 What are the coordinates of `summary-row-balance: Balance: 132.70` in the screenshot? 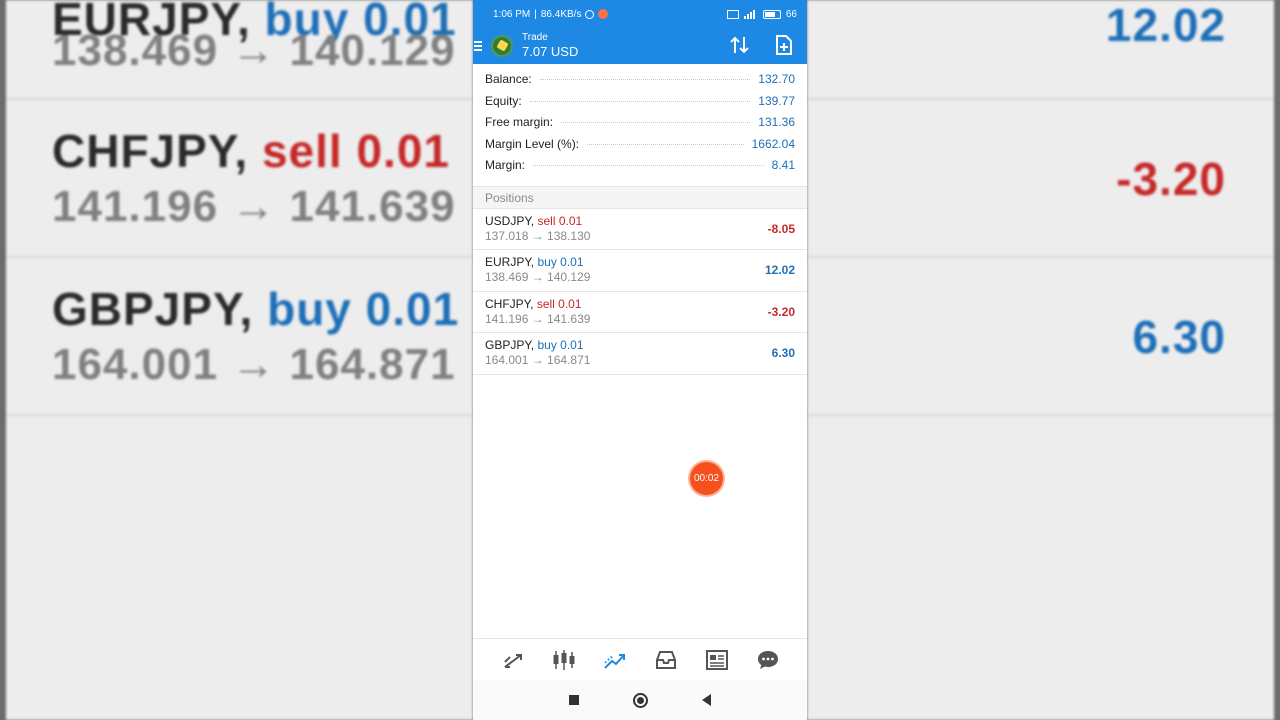 It's located at (640, 79).